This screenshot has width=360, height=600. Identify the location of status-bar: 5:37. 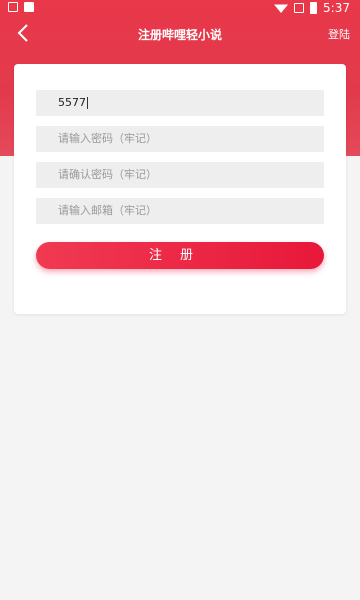
(180, 9).